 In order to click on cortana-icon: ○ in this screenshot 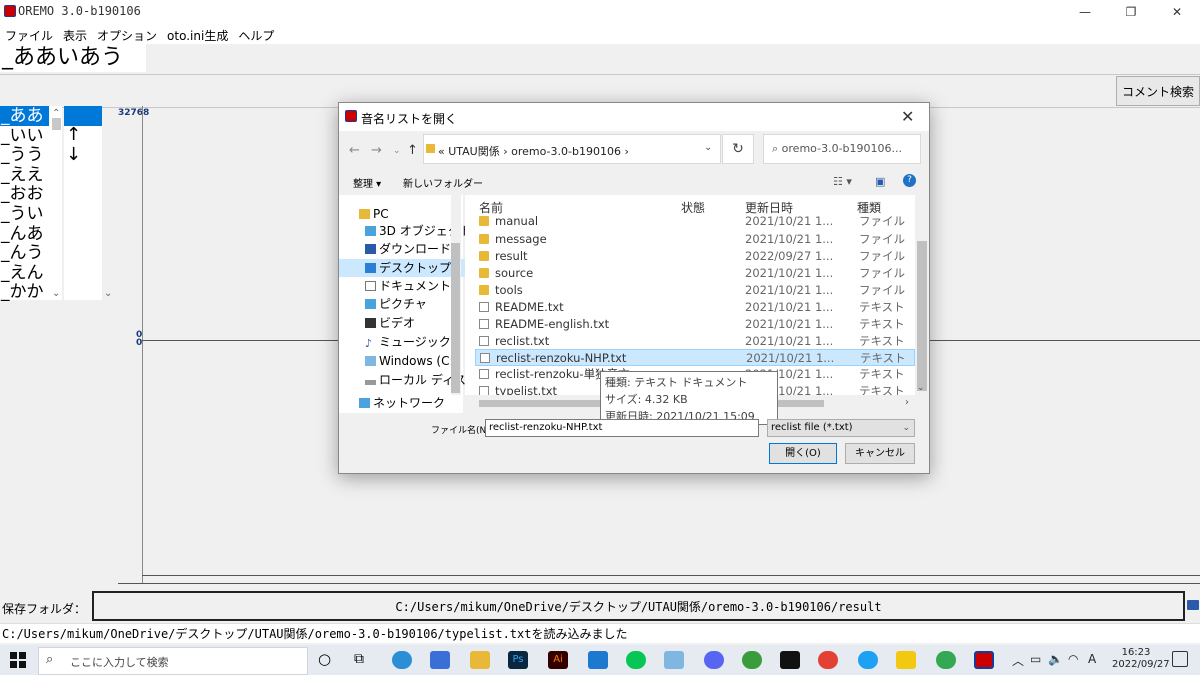, I will do `click(324, 659)`.